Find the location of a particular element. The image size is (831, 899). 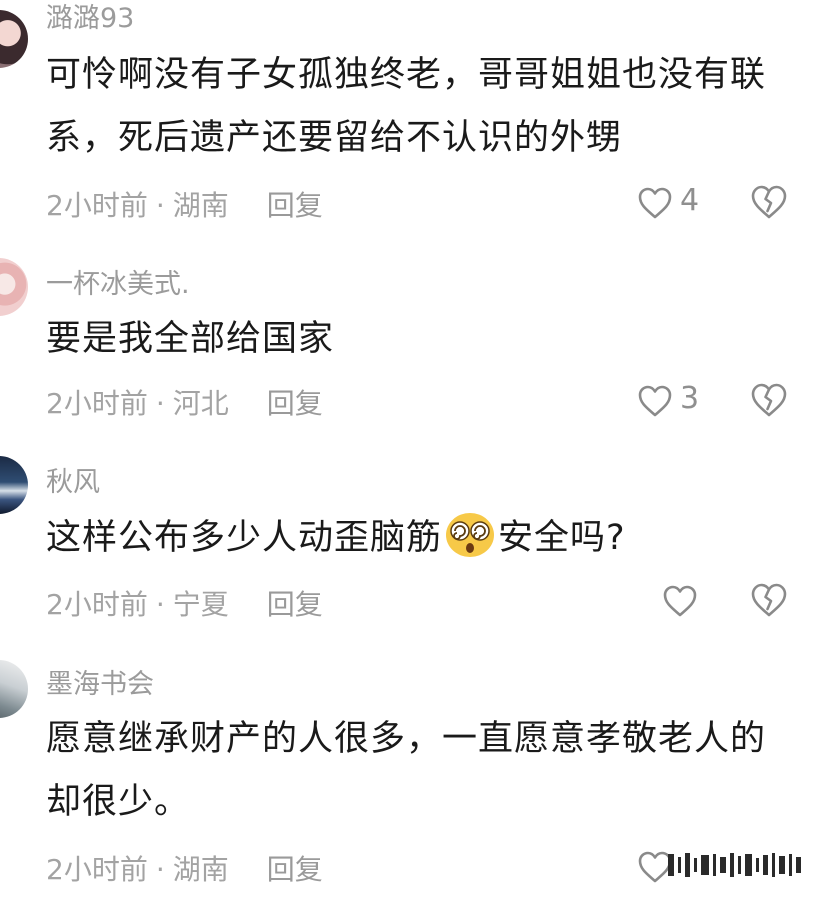

comment-location: 宁夏 is located at coordinates (200, 604).